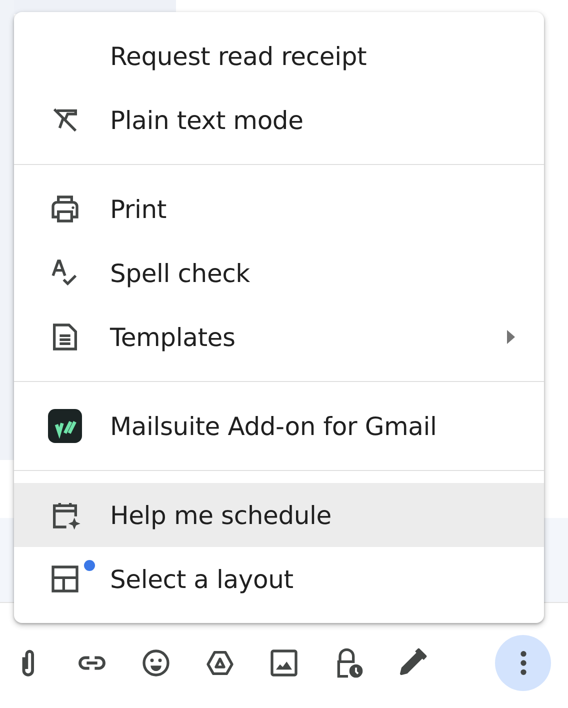 The image size is (568, 708). I want to click on menu-item: Spell check, so click(279, 273).